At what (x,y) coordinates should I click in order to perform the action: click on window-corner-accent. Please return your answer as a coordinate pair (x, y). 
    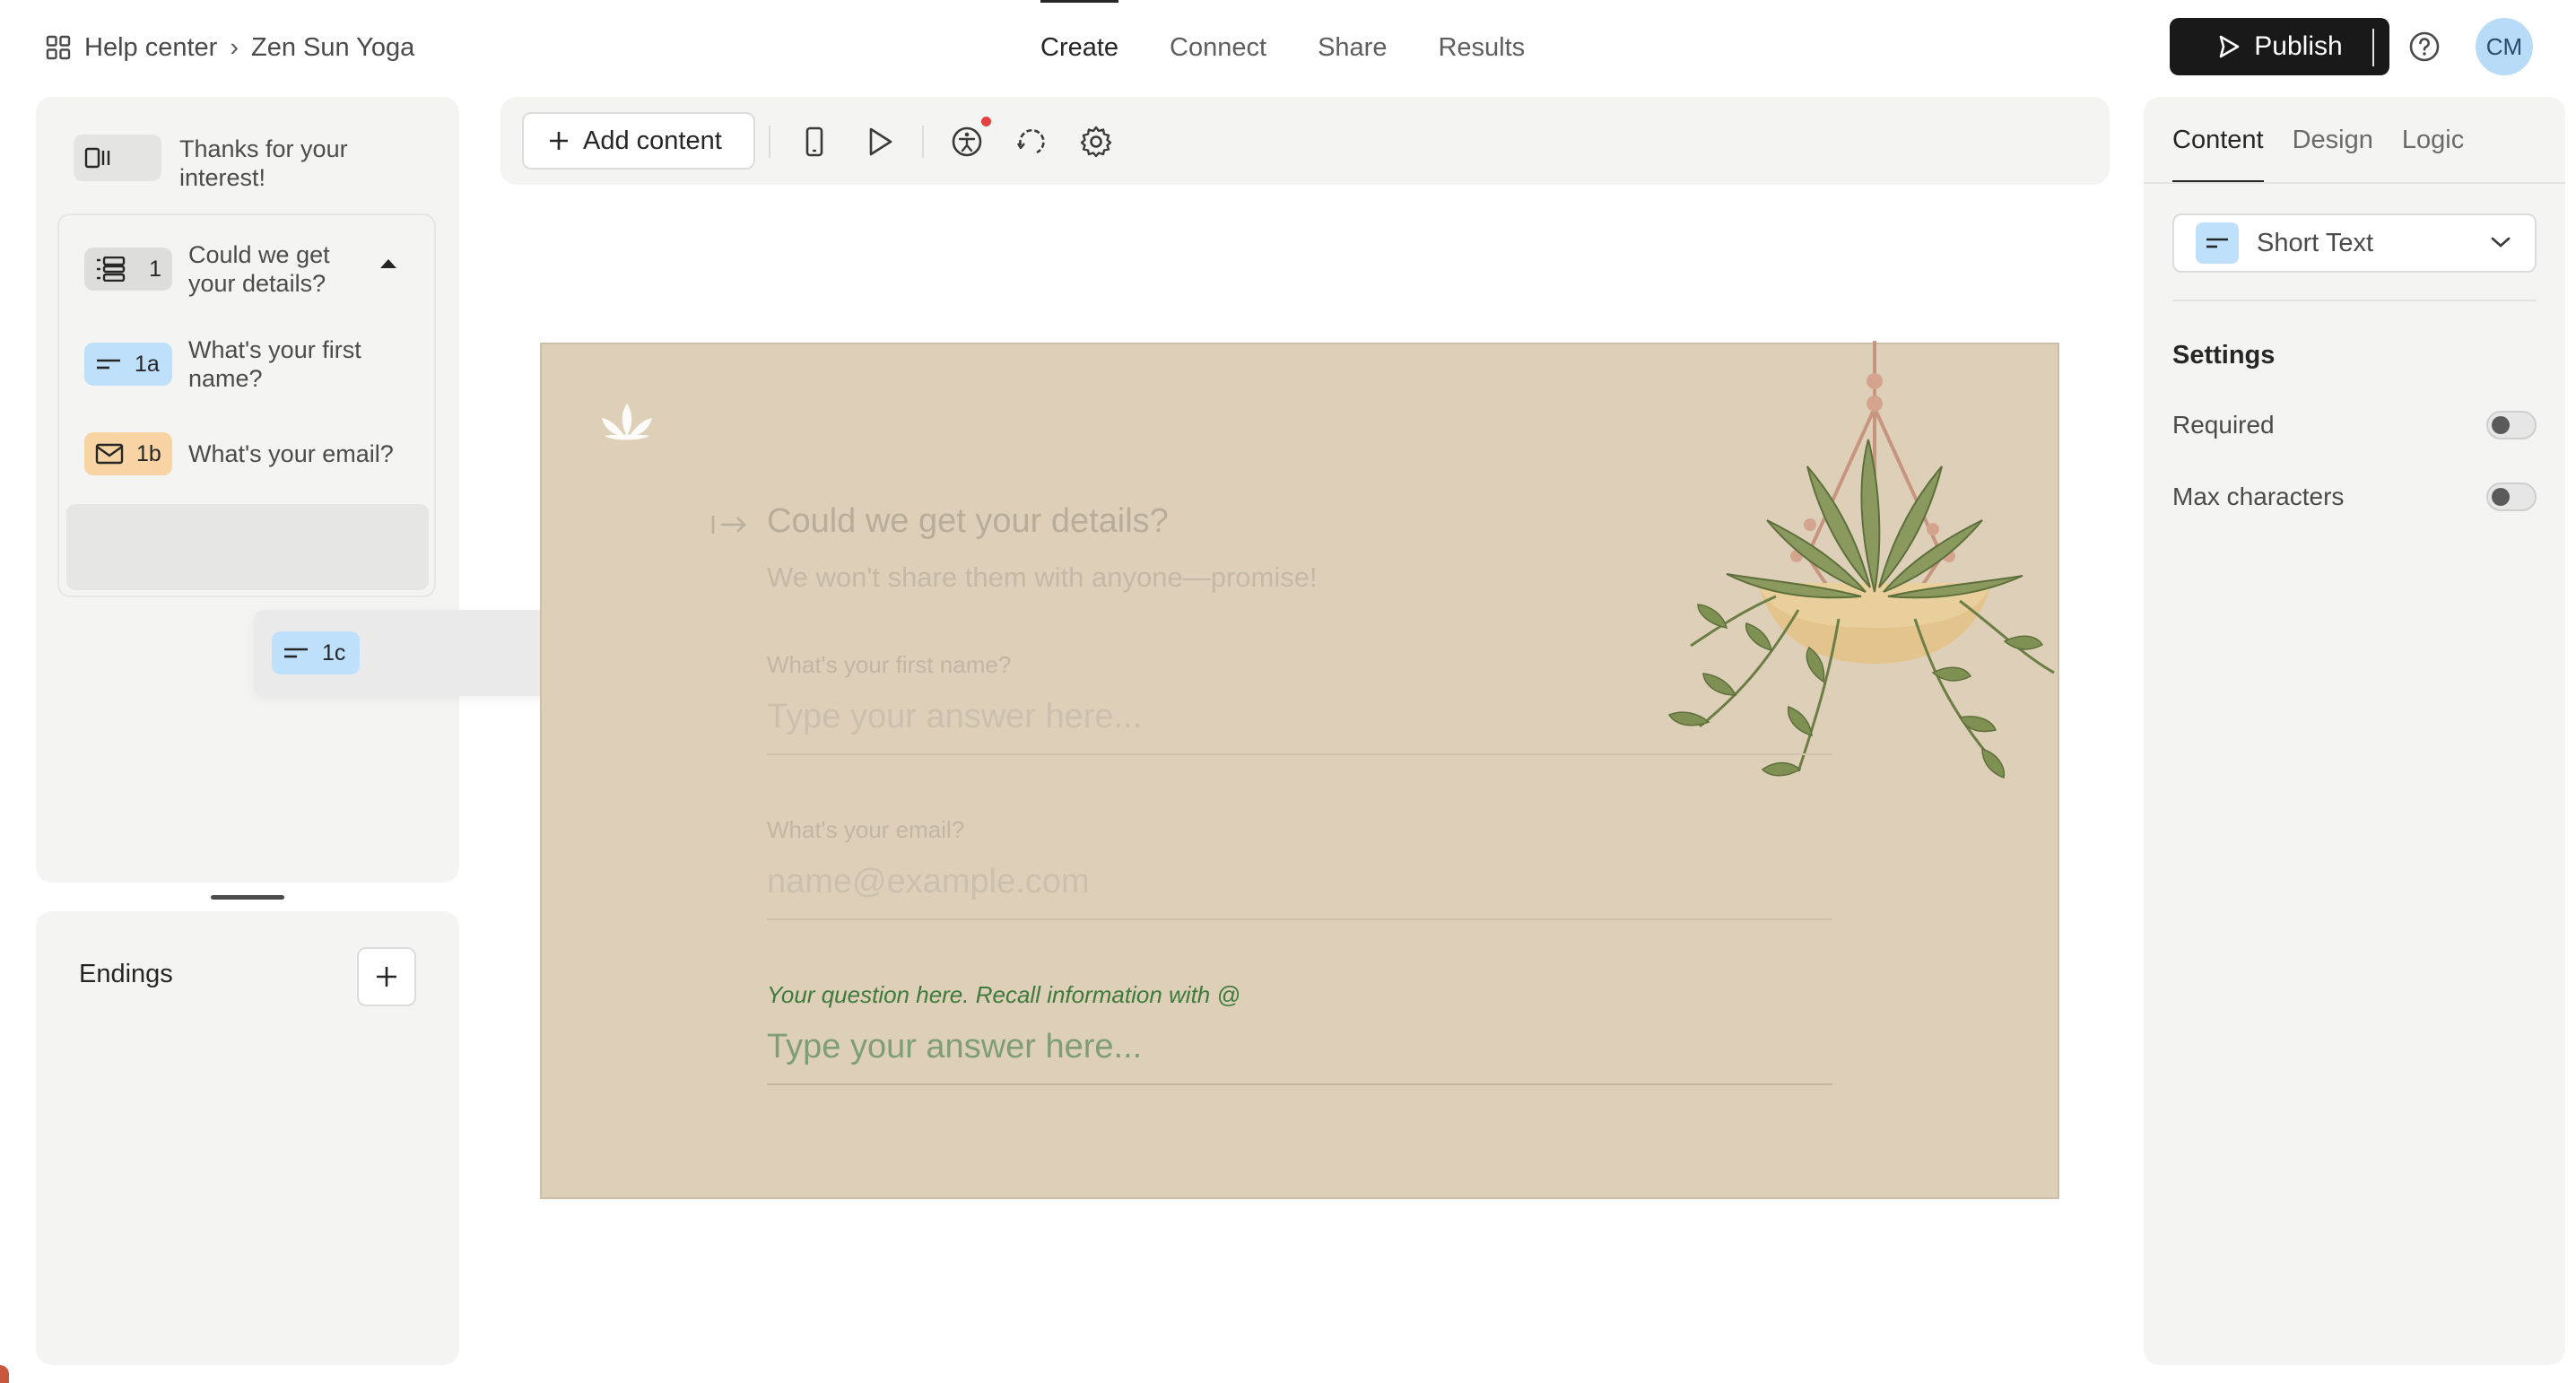
    Looking at the image, I should click on (4, 1374).